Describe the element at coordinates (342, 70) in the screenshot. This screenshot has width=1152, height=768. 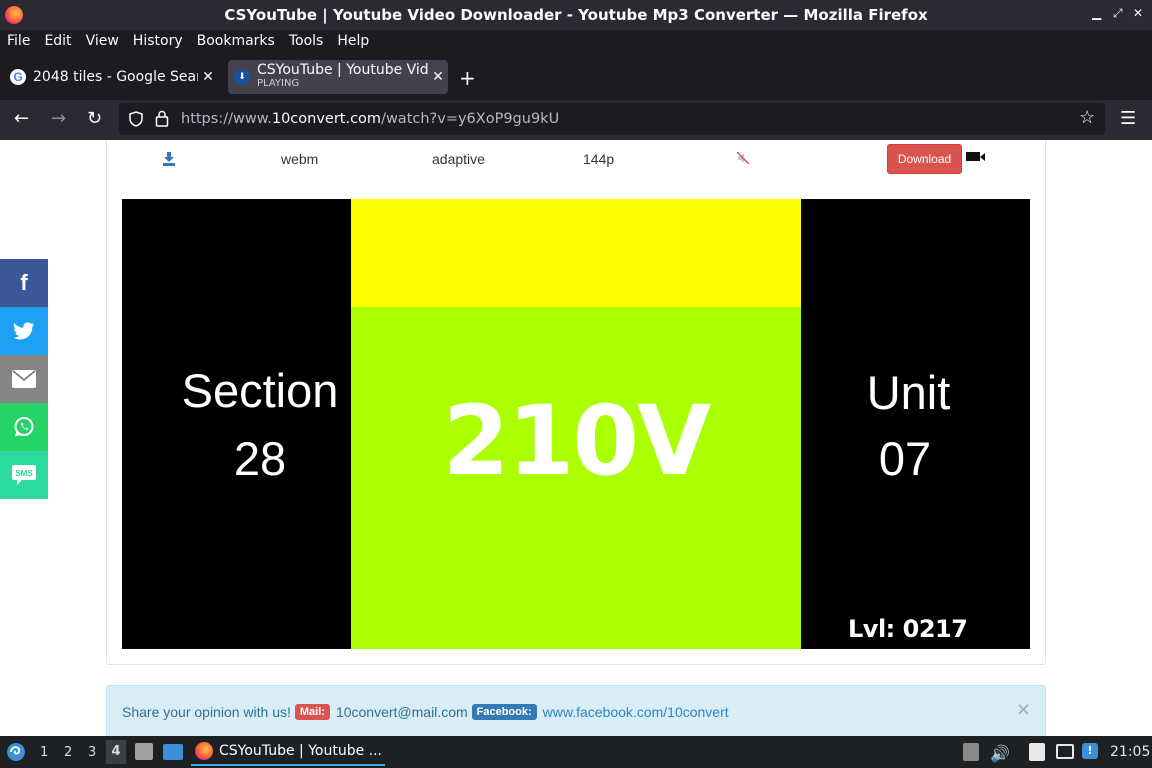
I see `tab-label: CSYouTube | Youtube Video Downloader` at that location.